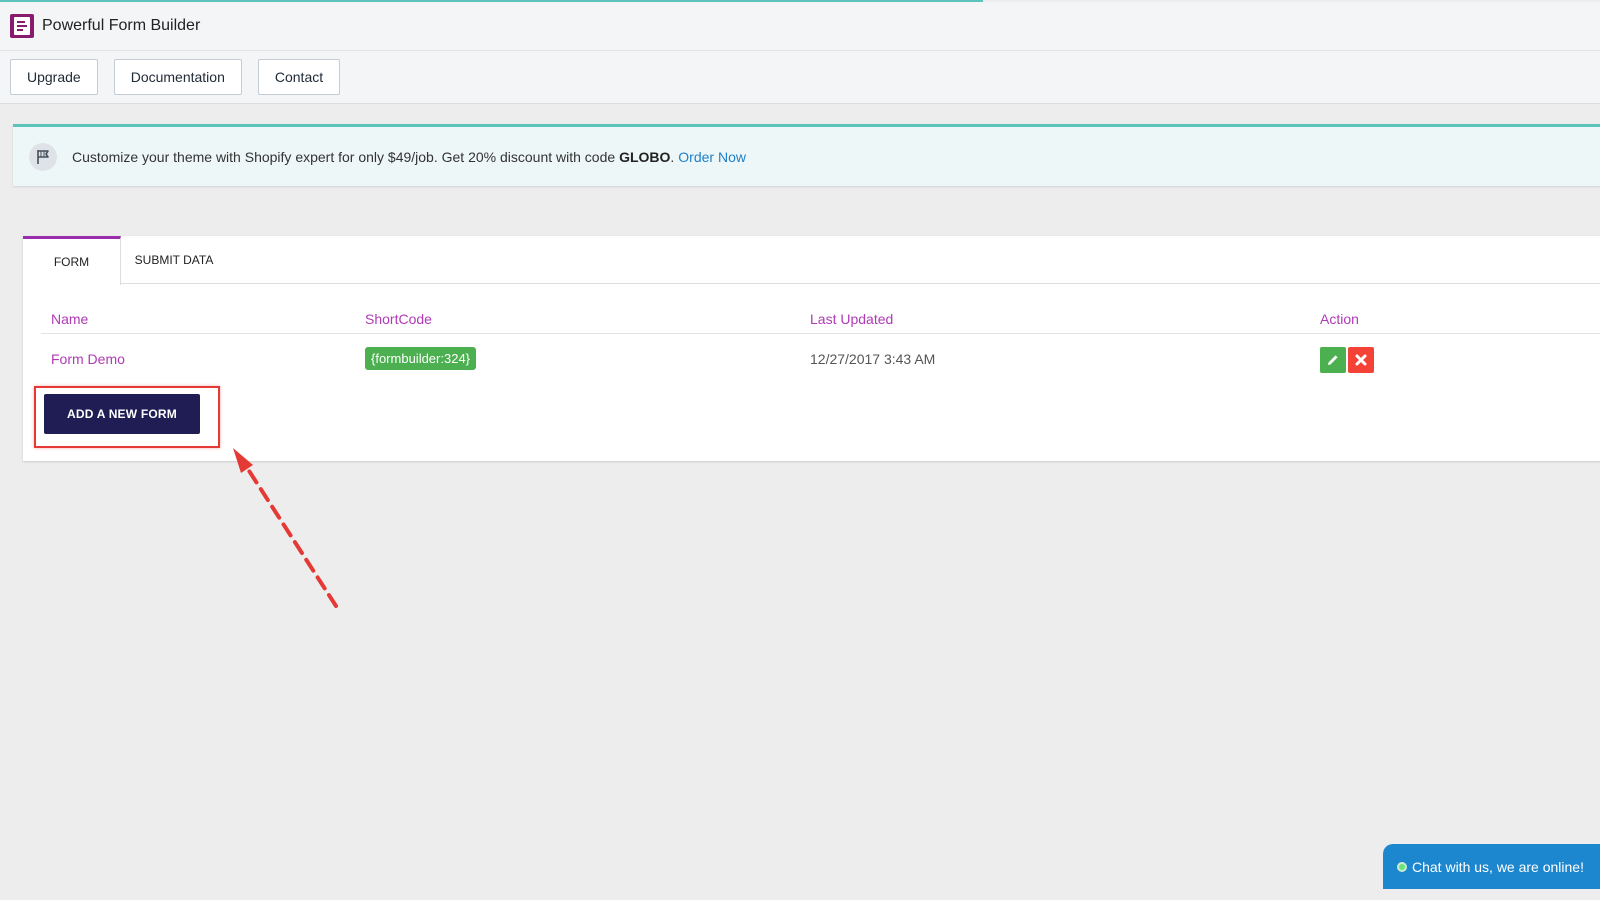 This screenshot has width=1600, height=900. Describe the element at coordinates (1402, 866) in the screenshot. I see `online-status-icon` at that location.